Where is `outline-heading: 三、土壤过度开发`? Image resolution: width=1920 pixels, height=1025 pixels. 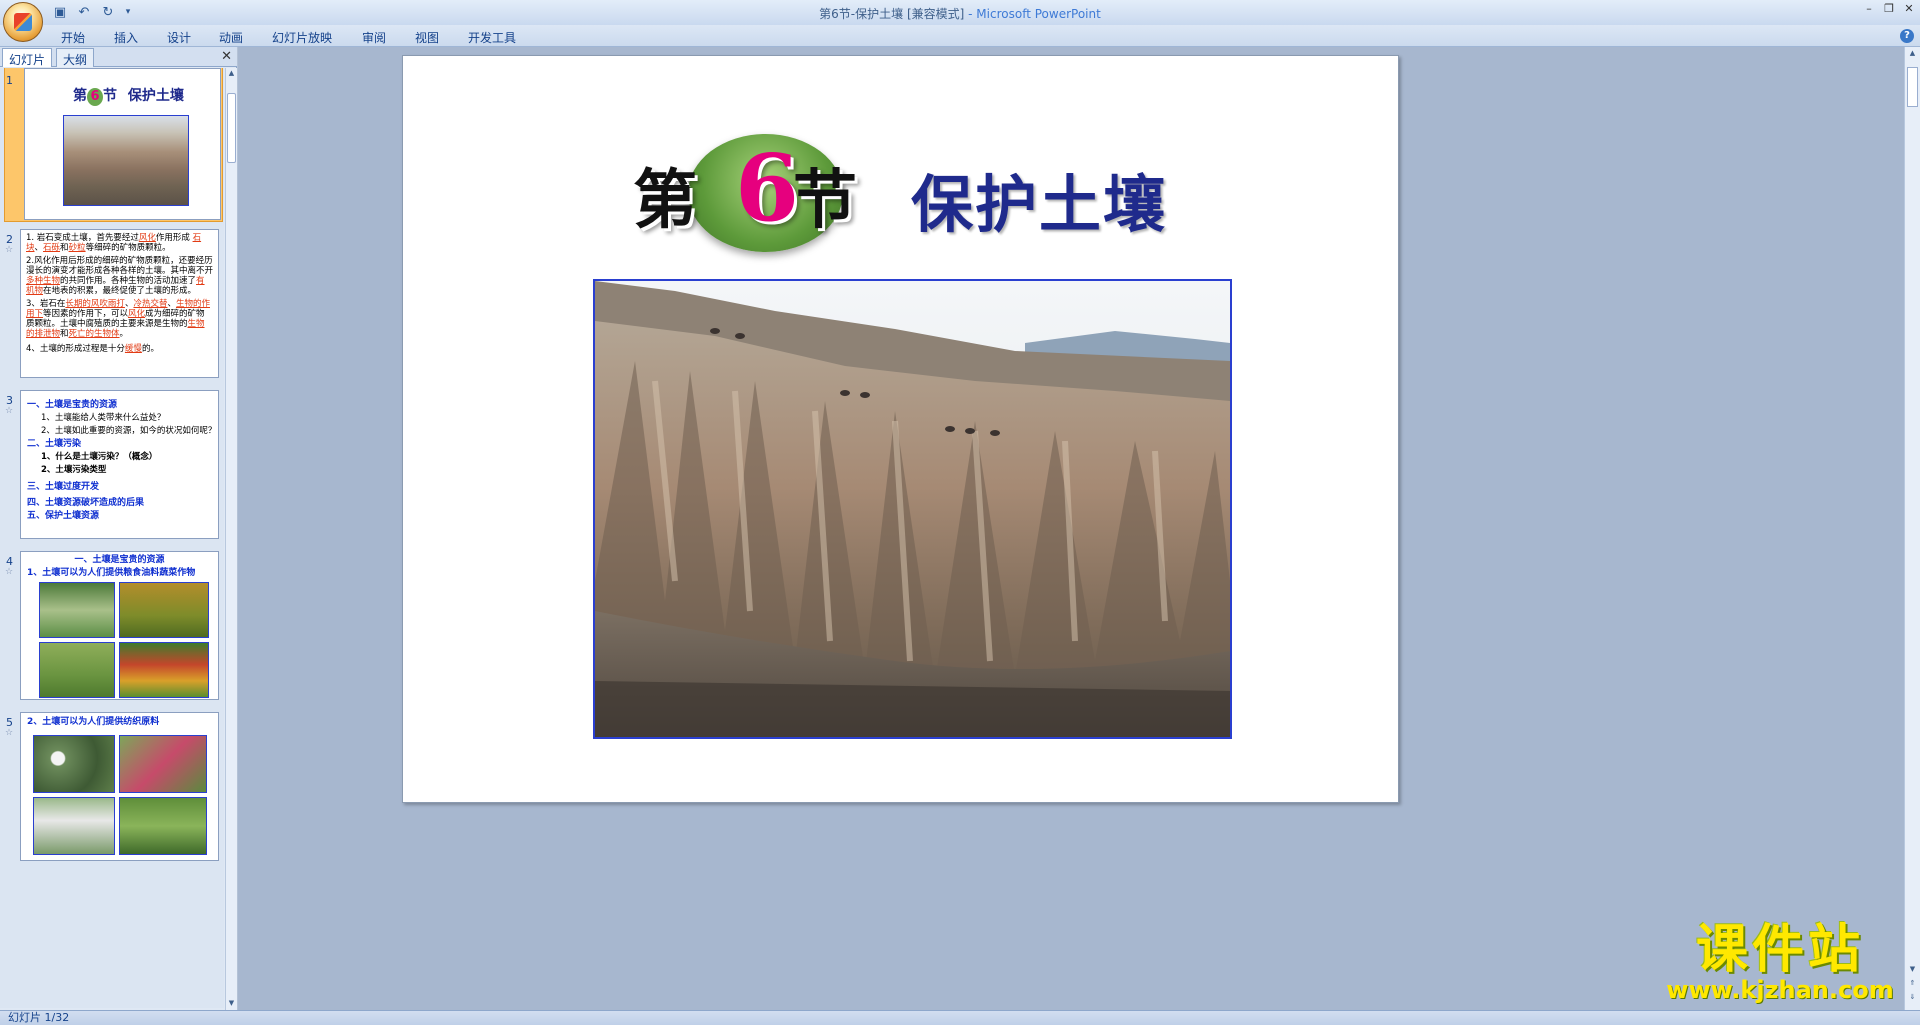
outline-heading: 三、土壤过度开发 is located at coordinates (63, 487).